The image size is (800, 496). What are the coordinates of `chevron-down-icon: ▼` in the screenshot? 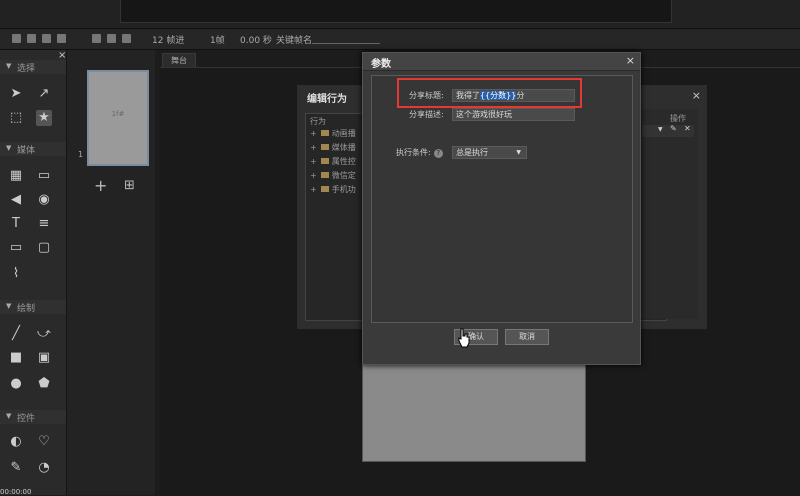 It's located at (518, 152).